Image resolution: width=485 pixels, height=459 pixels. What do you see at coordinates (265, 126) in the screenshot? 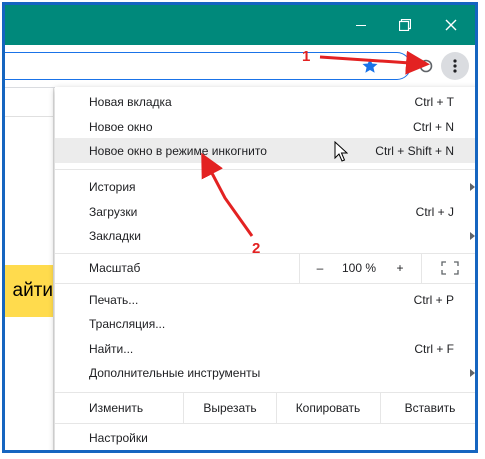
I see `menu-item-new-window: Новое окно Ctrl + N` at bounding box center [265, 126].